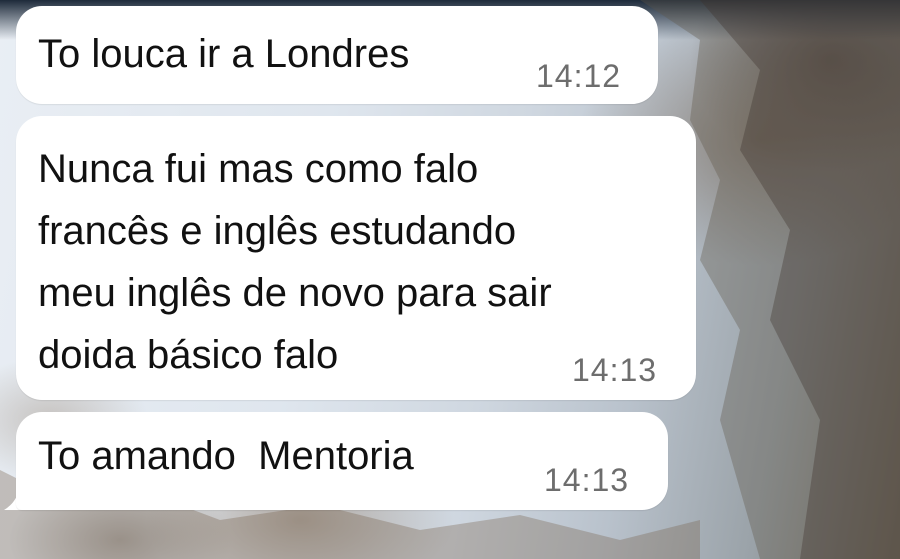 The height and width of the screenshot is (559, 900). I want to click on message-bubble-incoming: To louca ir a Londres 14:12, so click(337, 55).